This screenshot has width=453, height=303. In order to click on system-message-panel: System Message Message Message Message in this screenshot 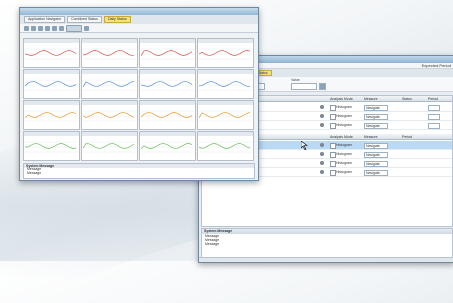, I will do `click(327, 243)`.